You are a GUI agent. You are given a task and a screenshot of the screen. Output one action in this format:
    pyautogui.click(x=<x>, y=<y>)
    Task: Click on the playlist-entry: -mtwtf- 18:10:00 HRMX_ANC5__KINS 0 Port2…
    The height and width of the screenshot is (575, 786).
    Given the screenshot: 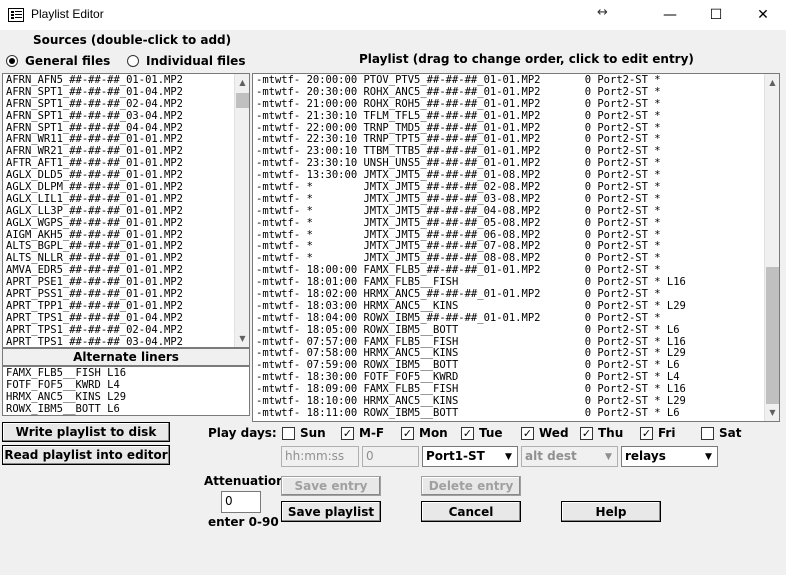 What is the action you would take?
    pyautogui.click(x=508, y=402)
    